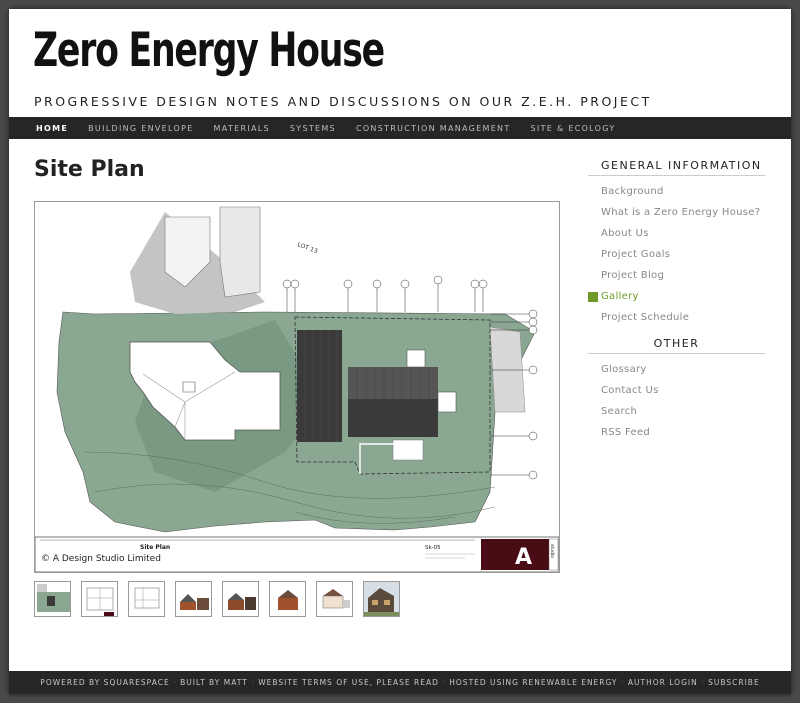 The height and width of the screenshot is (703, 800). I want to click on nav-item-materials: MATERIALS, so click(242, 128).